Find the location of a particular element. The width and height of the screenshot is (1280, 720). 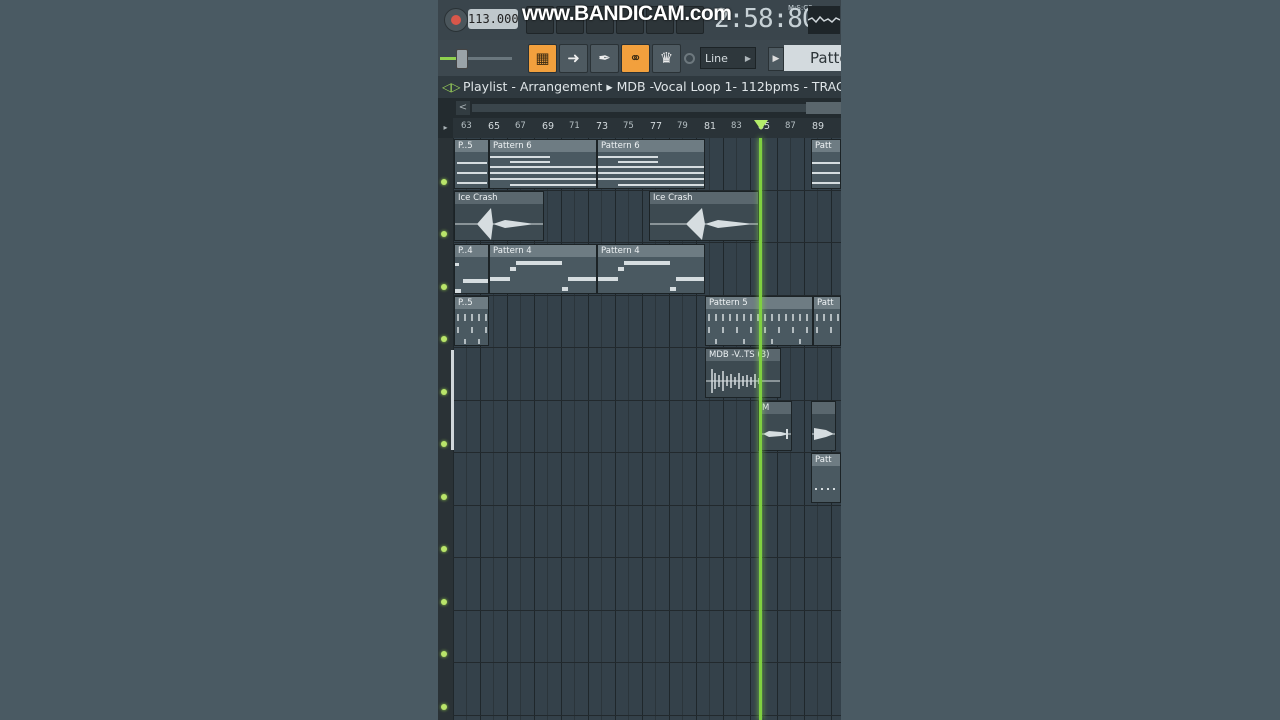

bar-number: 75 is located at coordinates (628, 126).